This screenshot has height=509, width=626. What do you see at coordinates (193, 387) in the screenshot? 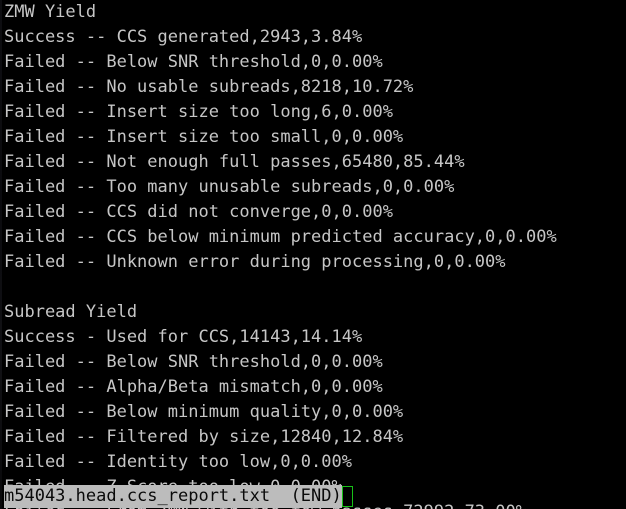
I see `pager-line: Failed -- Alpha/Beta mismatch,0,0.00%` at bounding box center [193, 387].